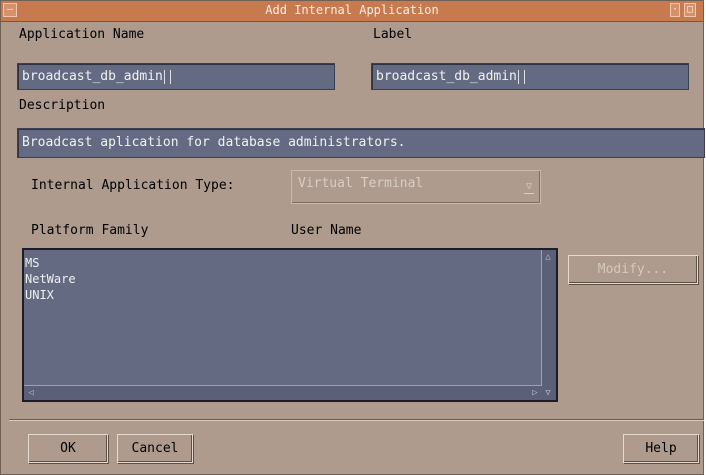 This screenshot has height=475, width=706. I want to click on dropdown-arrow-icon: ▽, so click(529, 187).